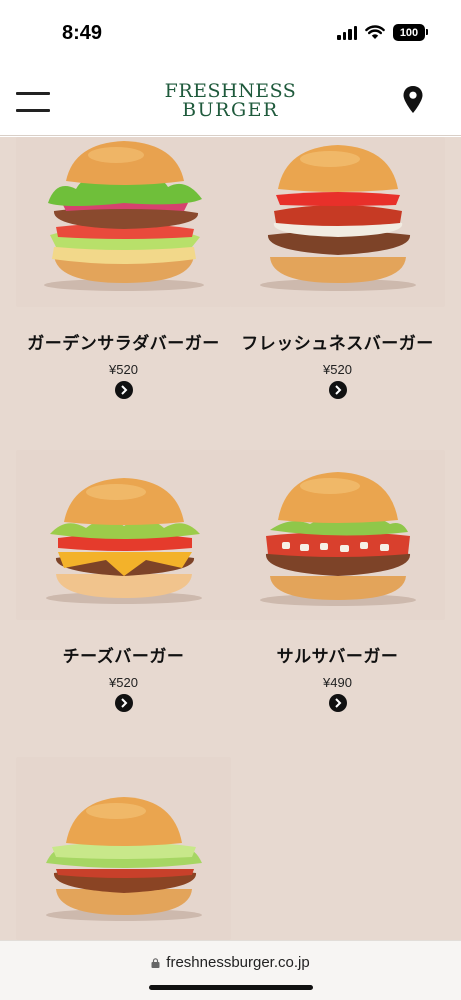 Image resolution: width=461 pixels, height=1000 pixels. Describe the element at coordinates (375, 32) in the screenshot. I see `wifi-icon` at that location.